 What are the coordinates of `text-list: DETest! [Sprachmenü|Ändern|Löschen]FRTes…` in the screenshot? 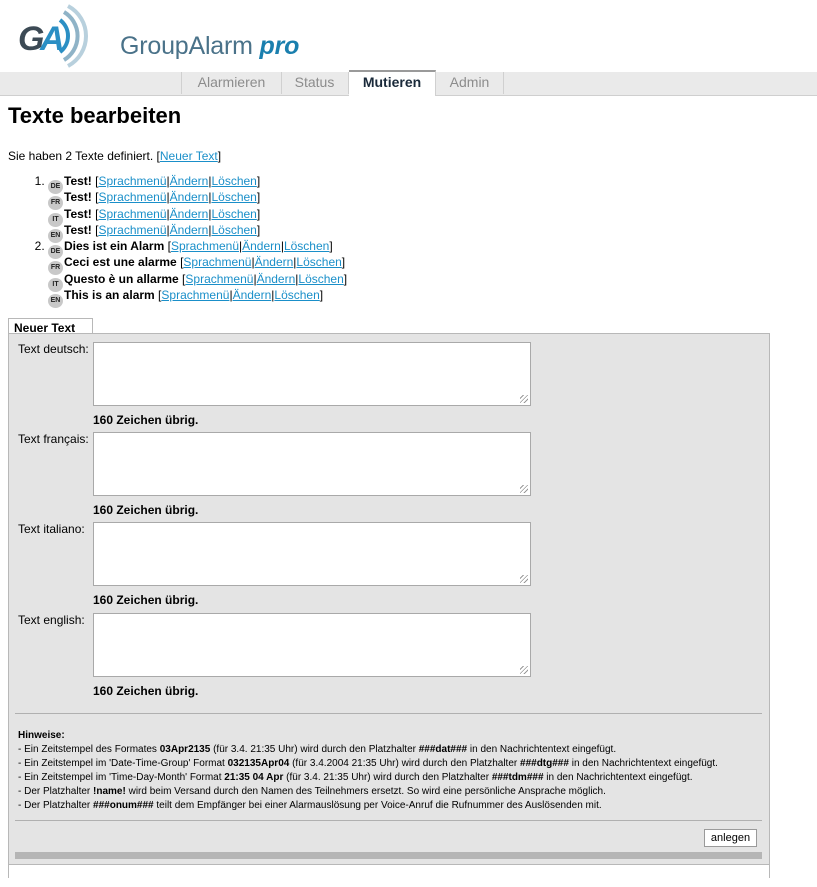 It's located at (174, 241).